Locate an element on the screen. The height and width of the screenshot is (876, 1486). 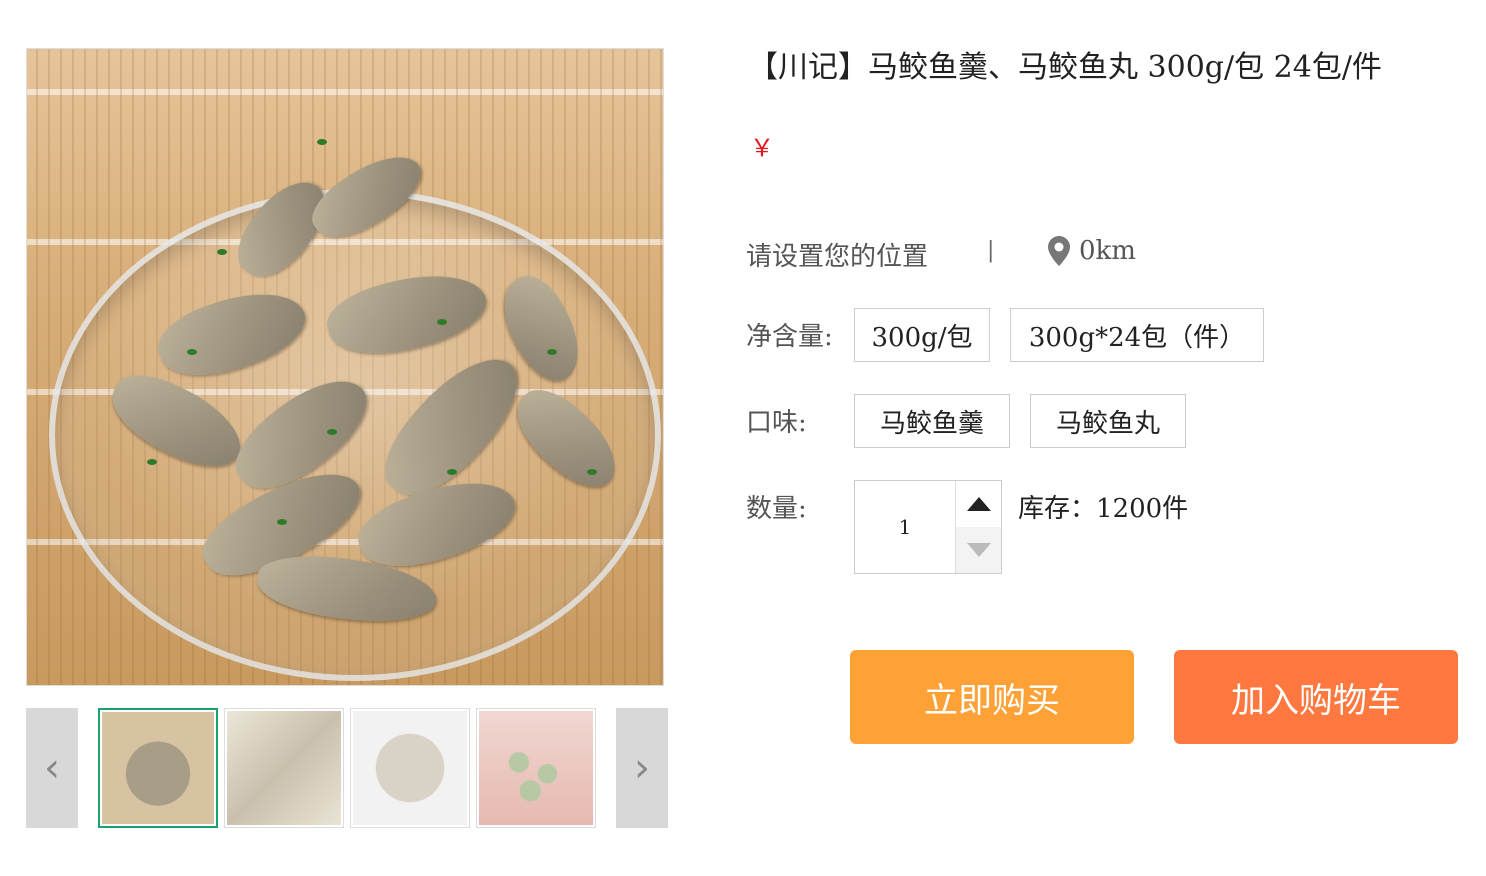
quantity-stepper is located at coordinates (928, 527).